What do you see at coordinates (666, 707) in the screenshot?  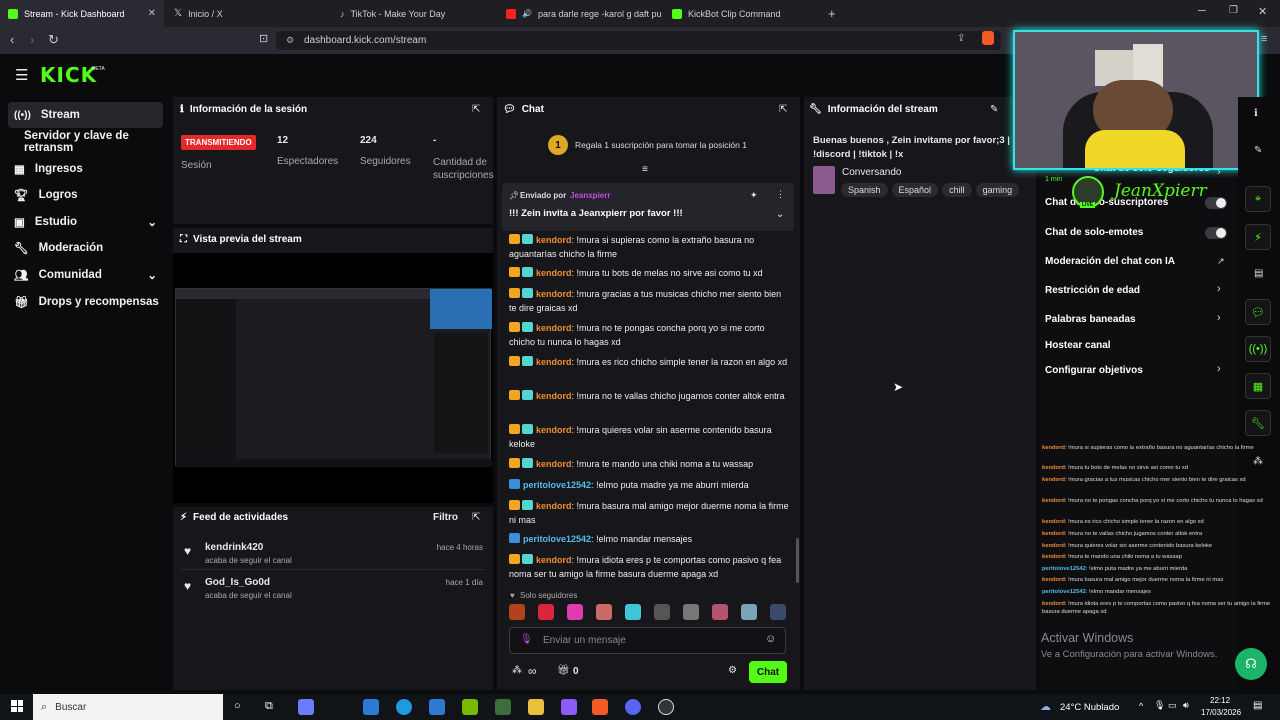 I see `obs-icon` at bounding box center [666, 707].